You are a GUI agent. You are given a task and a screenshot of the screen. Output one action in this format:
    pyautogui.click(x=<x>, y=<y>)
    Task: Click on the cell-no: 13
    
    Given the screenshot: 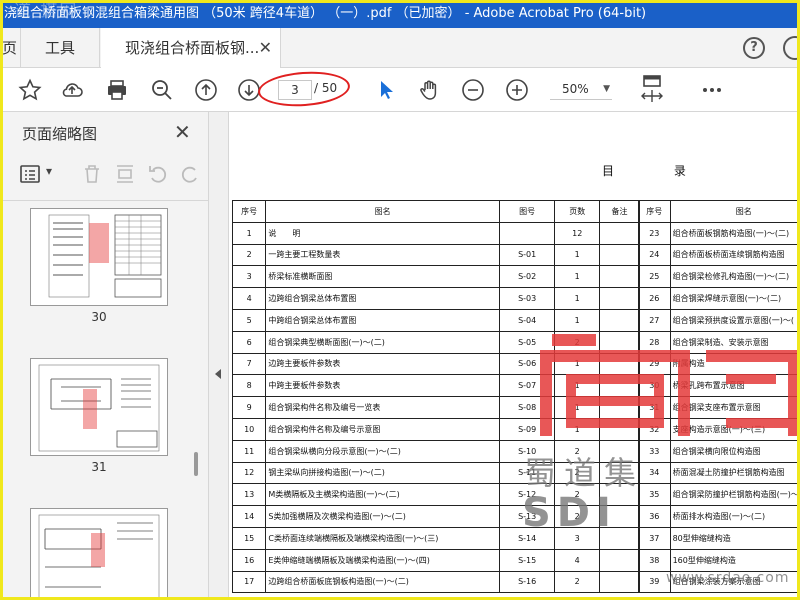 What is the action you would take?
    pyautogui.click(x=249, y=495)
    